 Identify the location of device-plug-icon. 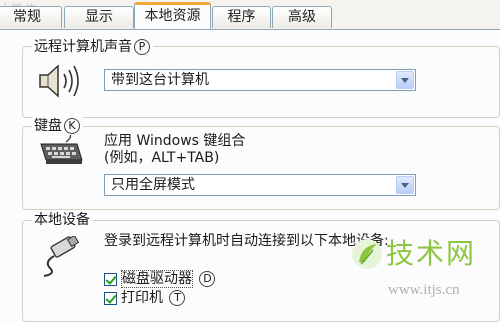
(61, 256).